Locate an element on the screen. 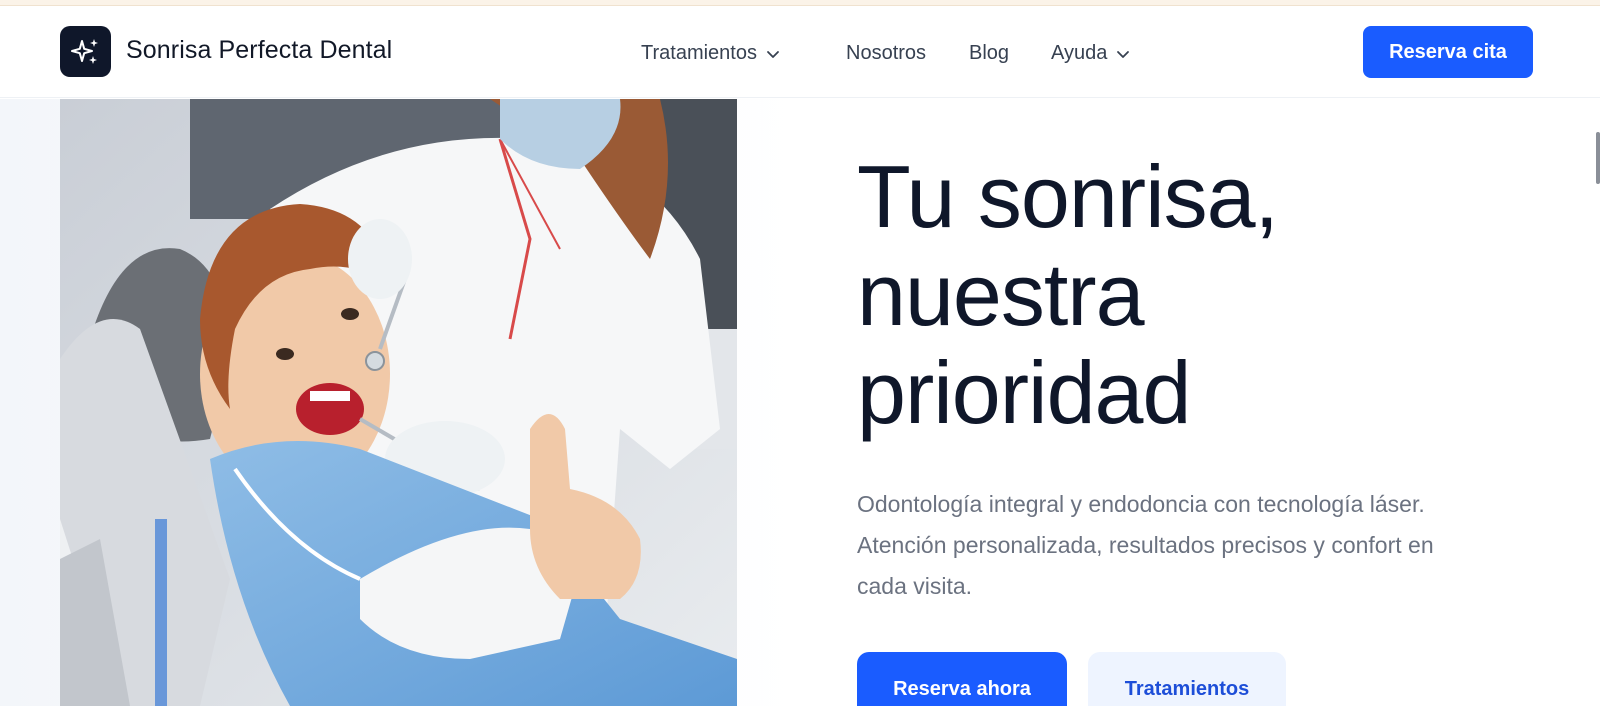 This screenshot has height=706, width=1600. book-appointment-button: Reserva cita is located at coordinates (1448, 52).